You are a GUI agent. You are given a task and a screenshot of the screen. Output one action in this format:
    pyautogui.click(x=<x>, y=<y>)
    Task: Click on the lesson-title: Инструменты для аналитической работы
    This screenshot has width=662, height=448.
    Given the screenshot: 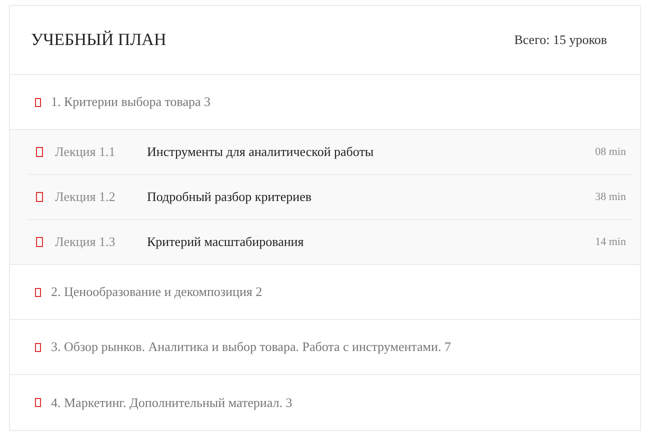 What is the action you would take?
    pyautogui.click(x=261, y=152)
    